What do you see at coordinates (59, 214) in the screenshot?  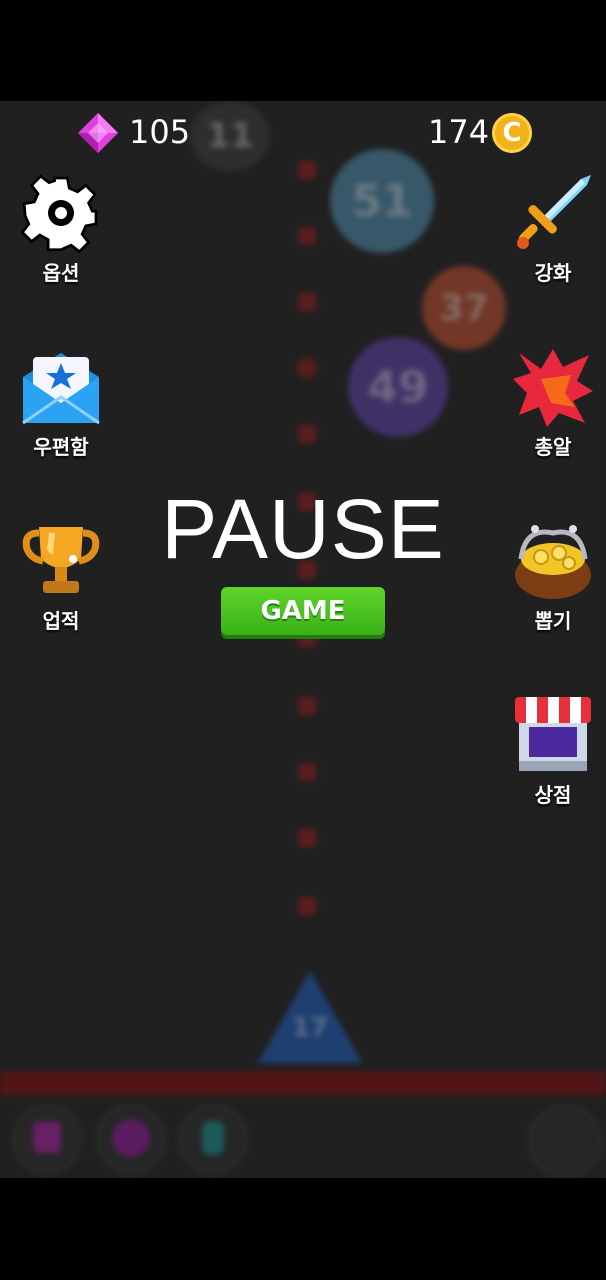 I see `gear-icon` at bounding box center [59, 214].